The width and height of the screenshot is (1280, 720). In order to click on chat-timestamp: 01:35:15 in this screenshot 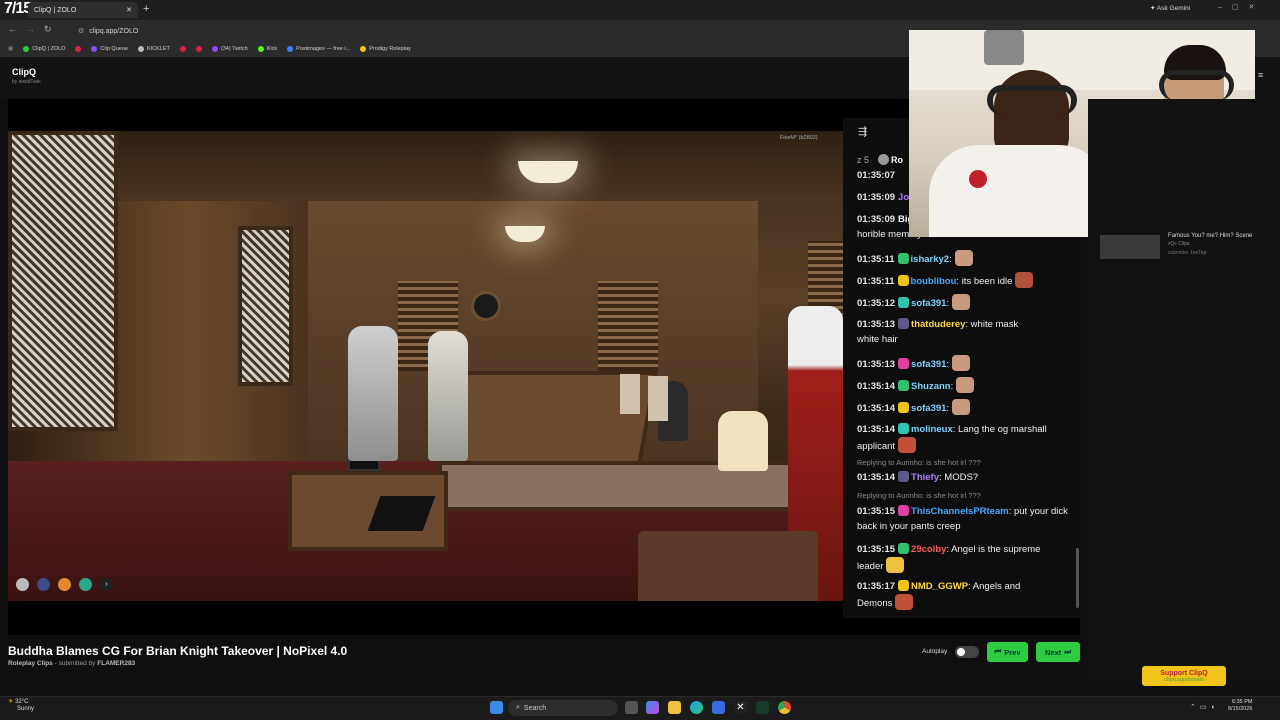, I will do `click(876, 511)`.